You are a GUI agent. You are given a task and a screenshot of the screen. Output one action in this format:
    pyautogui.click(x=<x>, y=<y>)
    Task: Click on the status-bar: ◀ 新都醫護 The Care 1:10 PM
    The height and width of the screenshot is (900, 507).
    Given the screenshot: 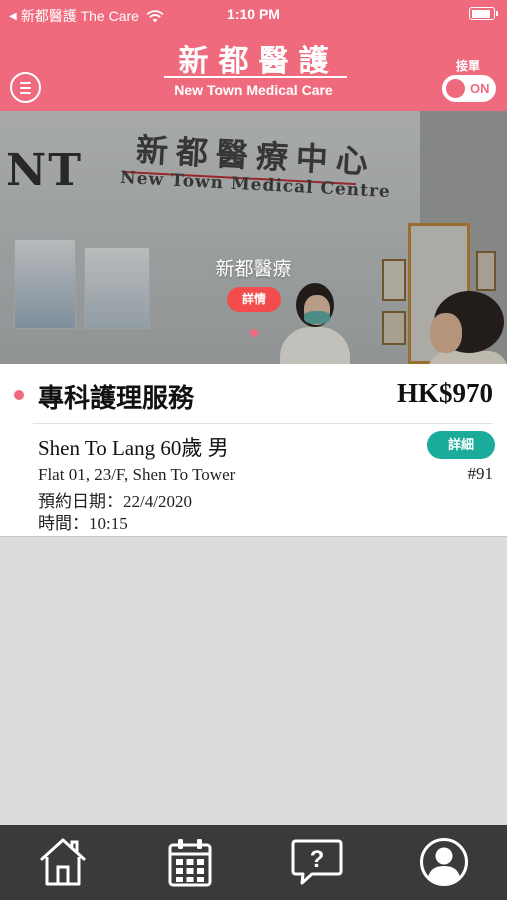 What is the action you would take?
    pyautogui.click(x=253, y=13)
    